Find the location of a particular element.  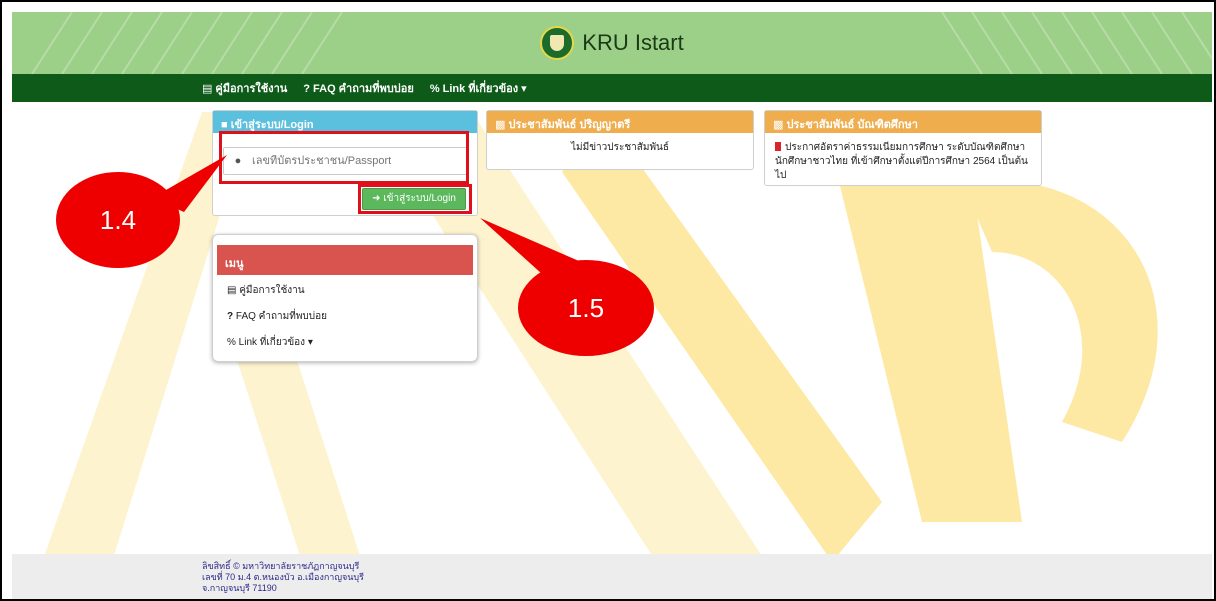

callout-1-4: 1.4 is located at coordinates (118, 220).